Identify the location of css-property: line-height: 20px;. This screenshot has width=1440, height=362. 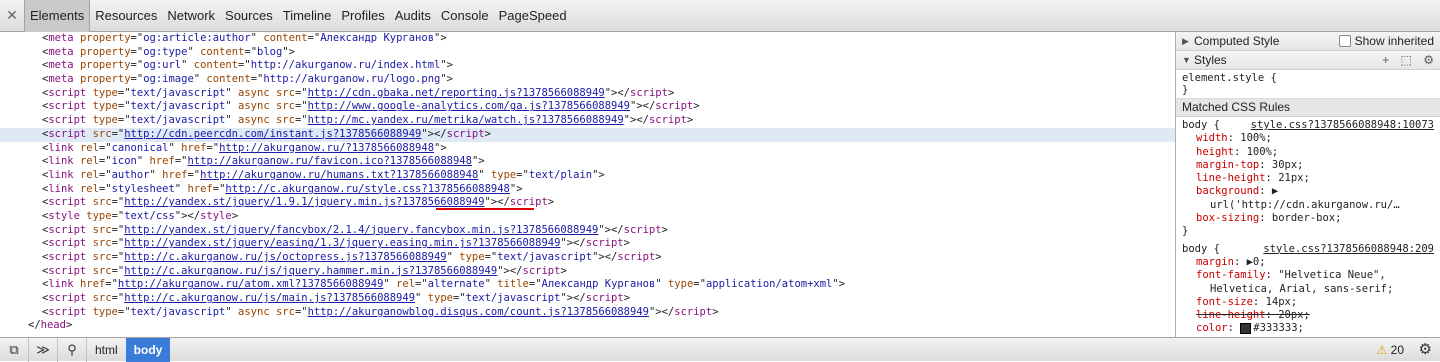
(1308, 315).